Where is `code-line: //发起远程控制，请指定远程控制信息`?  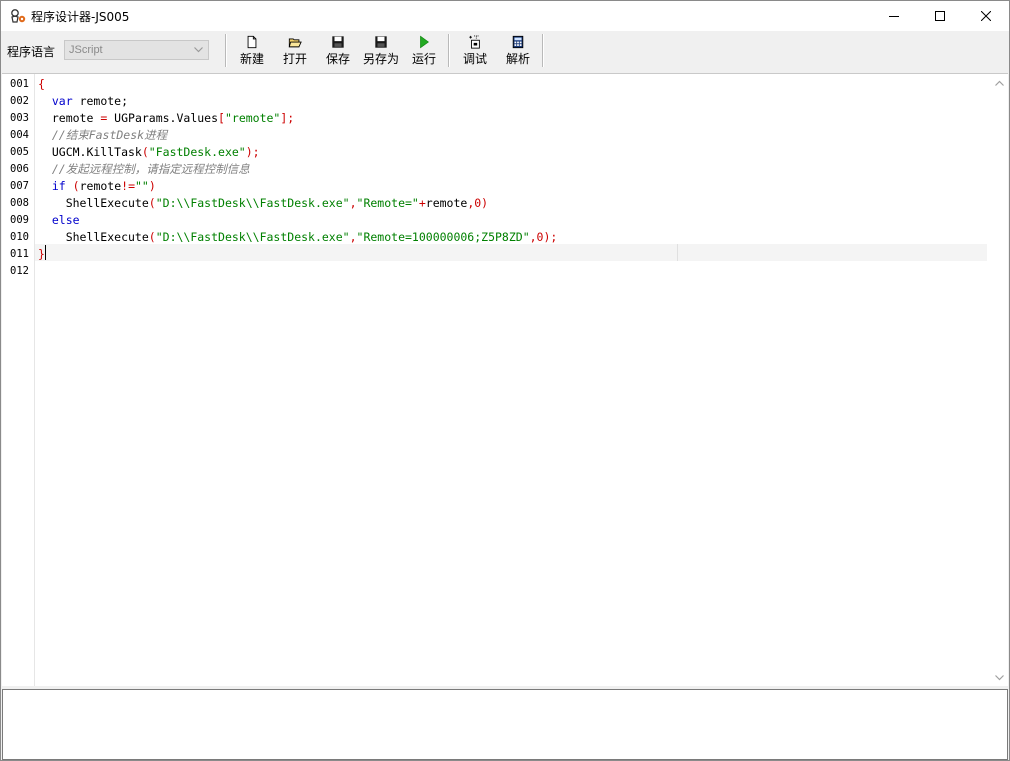
code-line: //发起远程控制，请指定远程控制信息 is located at coordinates (144, 169).